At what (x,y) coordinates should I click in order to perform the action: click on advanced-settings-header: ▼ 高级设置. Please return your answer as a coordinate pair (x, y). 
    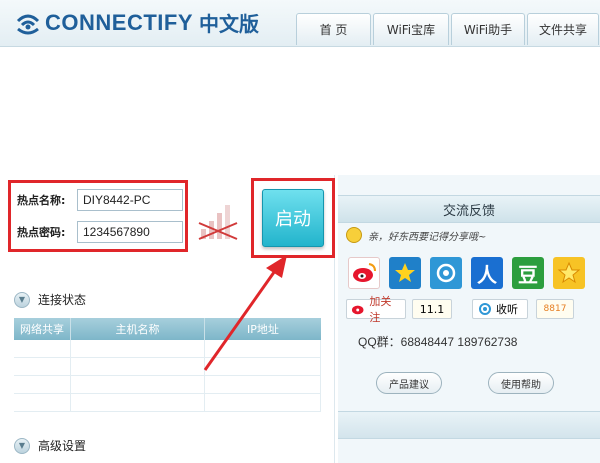
    Looking at the image, I should click on (50, 445).